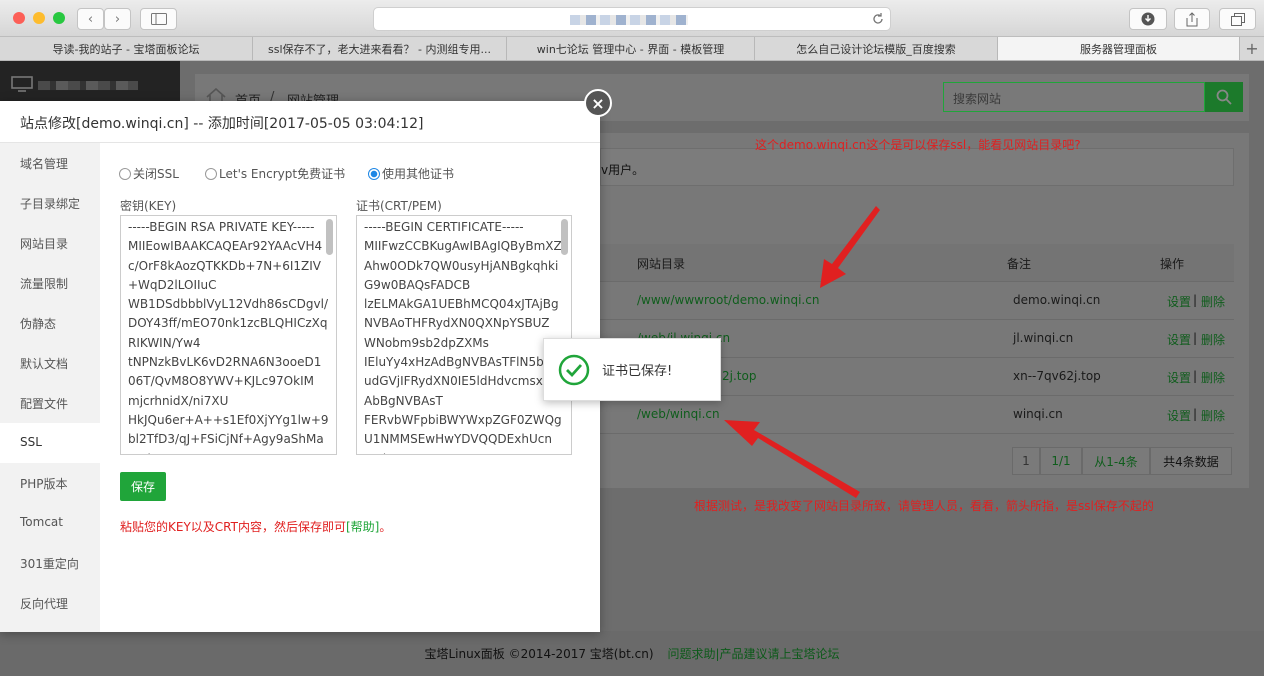  What do you see at coordinates (661, 264) in the screenshot?
I see `header-dir: 网站目录` at bounding box center [661, 264].